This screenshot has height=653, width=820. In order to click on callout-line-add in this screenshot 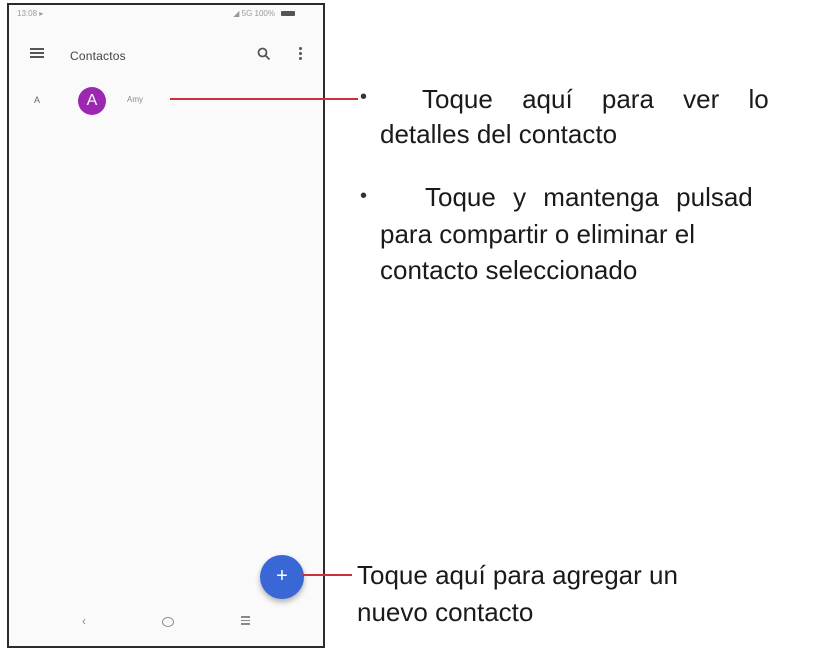, I will do `click(327, 575)`.